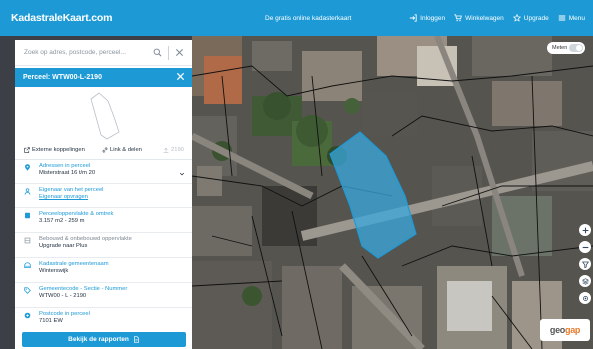  I want to click on parcel-actions: Externe koppelingen Link & delen 2190, so click(103, 150).